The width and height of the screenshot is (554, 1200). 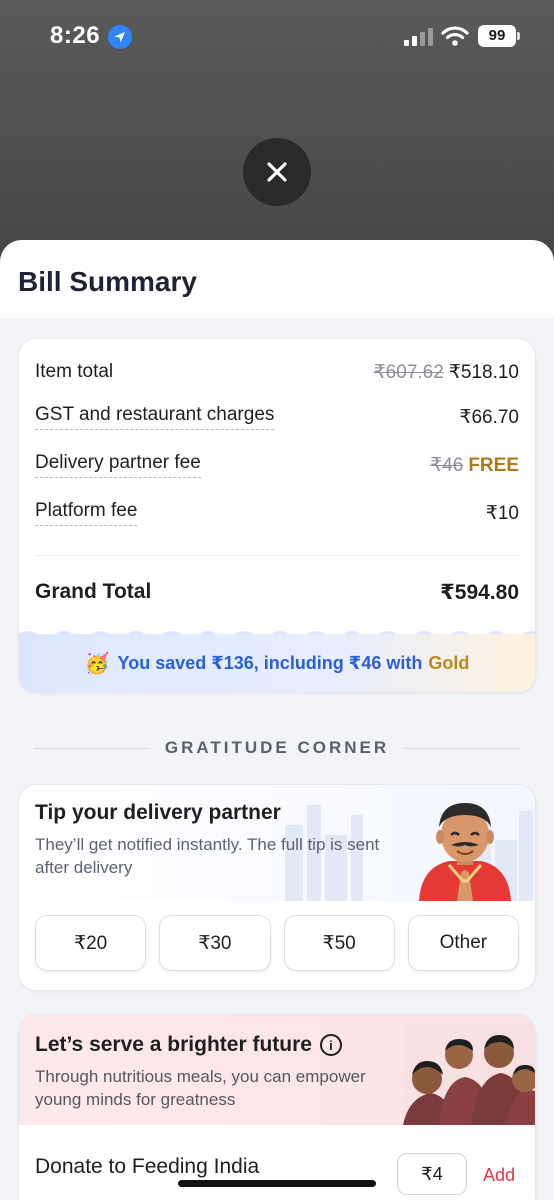 What do you see at coordinates (499, 36) in the screenshot?
I see `battery-icon: 99` at bounding box center [499, 36].